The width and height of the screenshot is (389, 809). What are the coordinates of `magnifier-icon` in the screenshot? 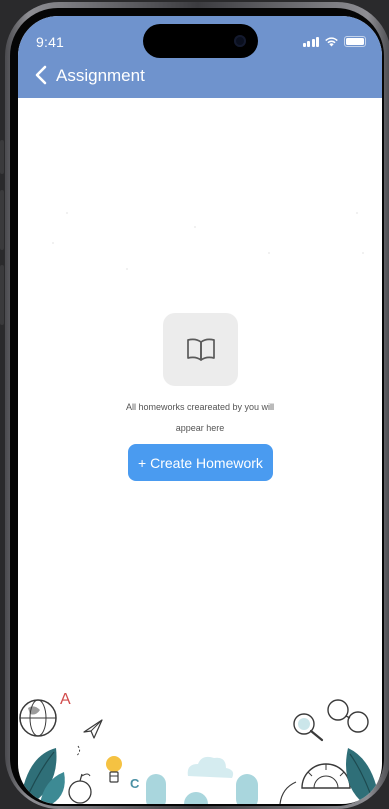 It's located at (308, 727).